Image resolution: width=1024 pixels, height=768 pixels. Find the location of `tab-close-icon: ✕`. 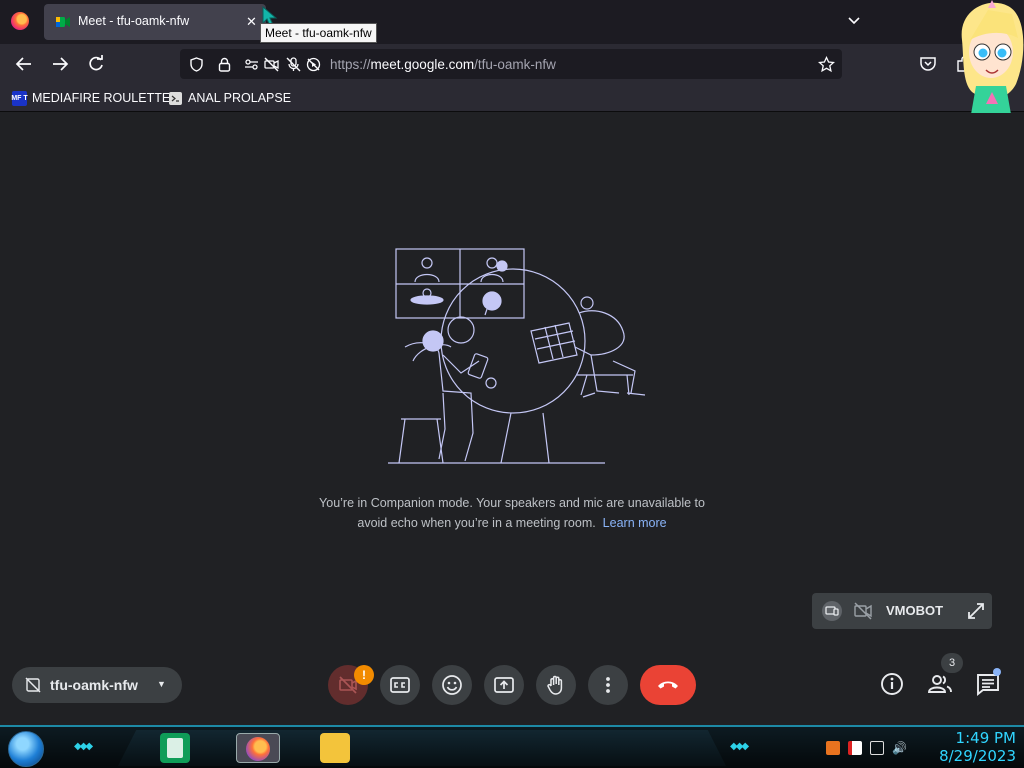

tab-close-icon: ✕ is located at coordinates (251, 22).